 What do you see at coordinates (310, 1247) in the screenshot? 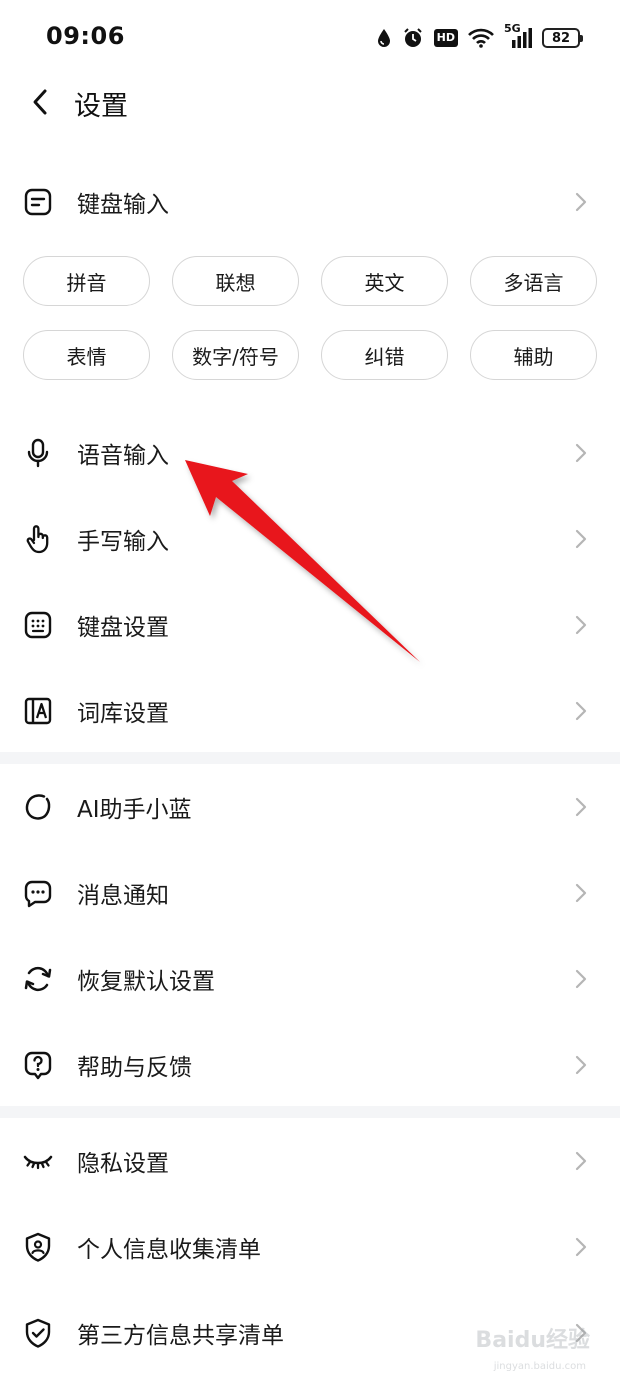
I see `personal-info-list-row: 个人信息收集清单` at bounding box center [310, 1247].